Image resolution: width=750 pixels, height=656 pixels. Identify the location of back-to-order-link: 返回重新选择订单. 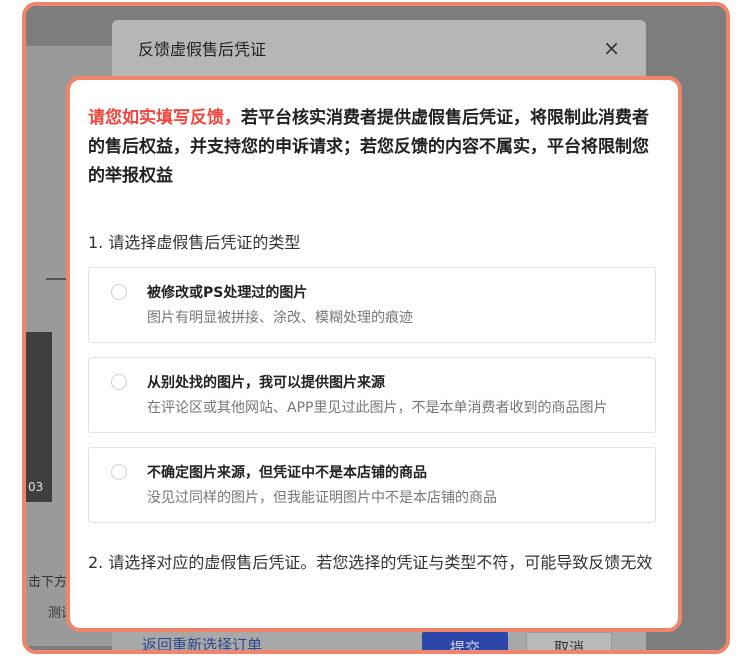
(202, 642).